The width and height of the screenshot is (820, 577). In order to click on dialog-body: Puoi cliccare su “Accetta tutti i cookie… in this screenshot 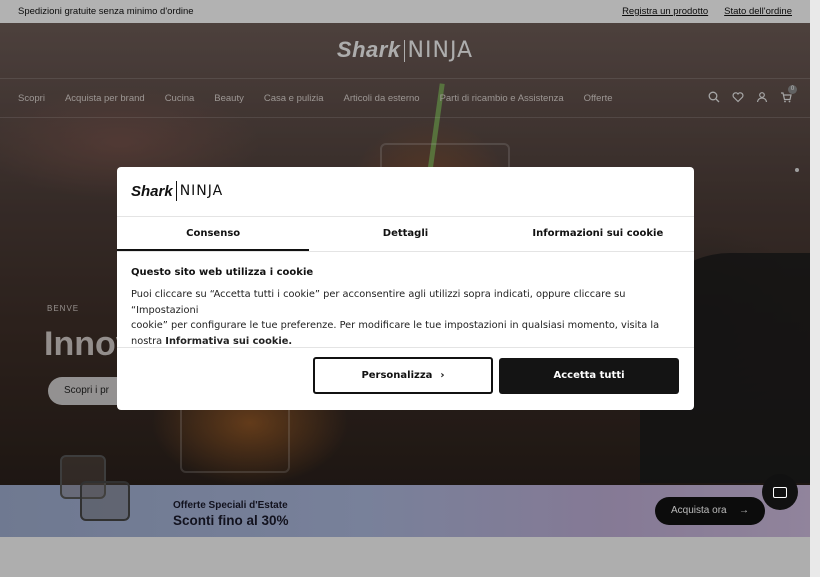, I will do `click(401, 318)`.